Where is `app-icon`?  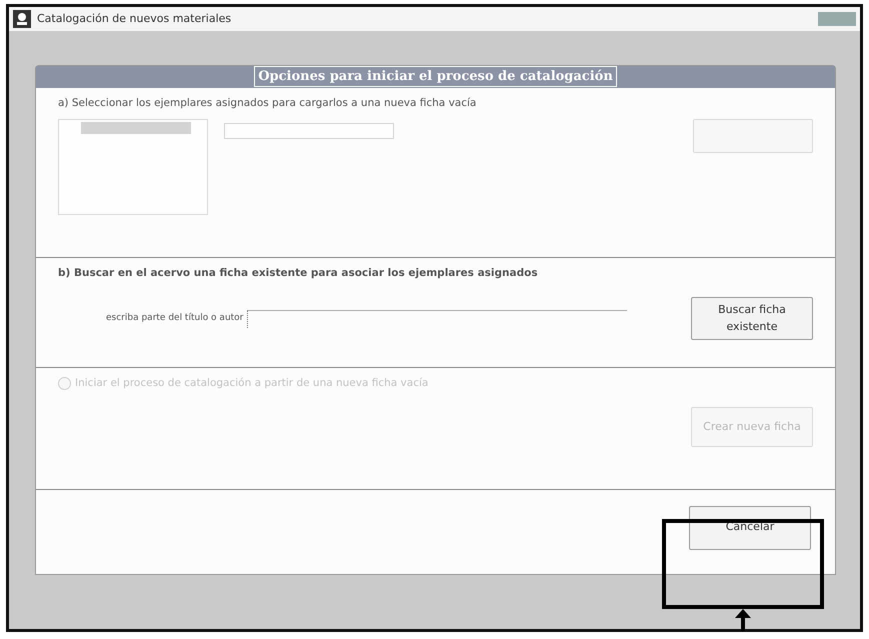
app-icon is located at coordinates (22, 19).